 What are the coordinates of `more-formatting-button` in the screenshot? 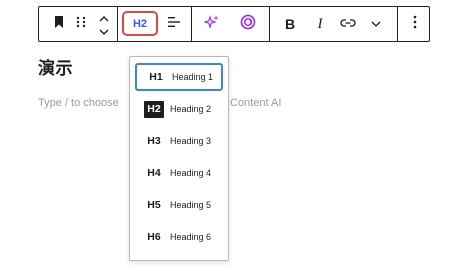 It's located at (376, 24).